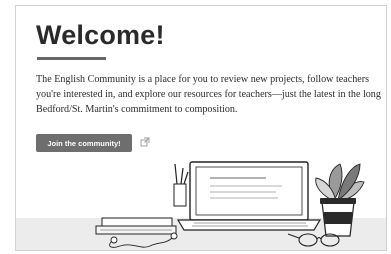  Describe the element at coordinates (181, 185) in the screenshot. I see `pencil-cup` at that location.